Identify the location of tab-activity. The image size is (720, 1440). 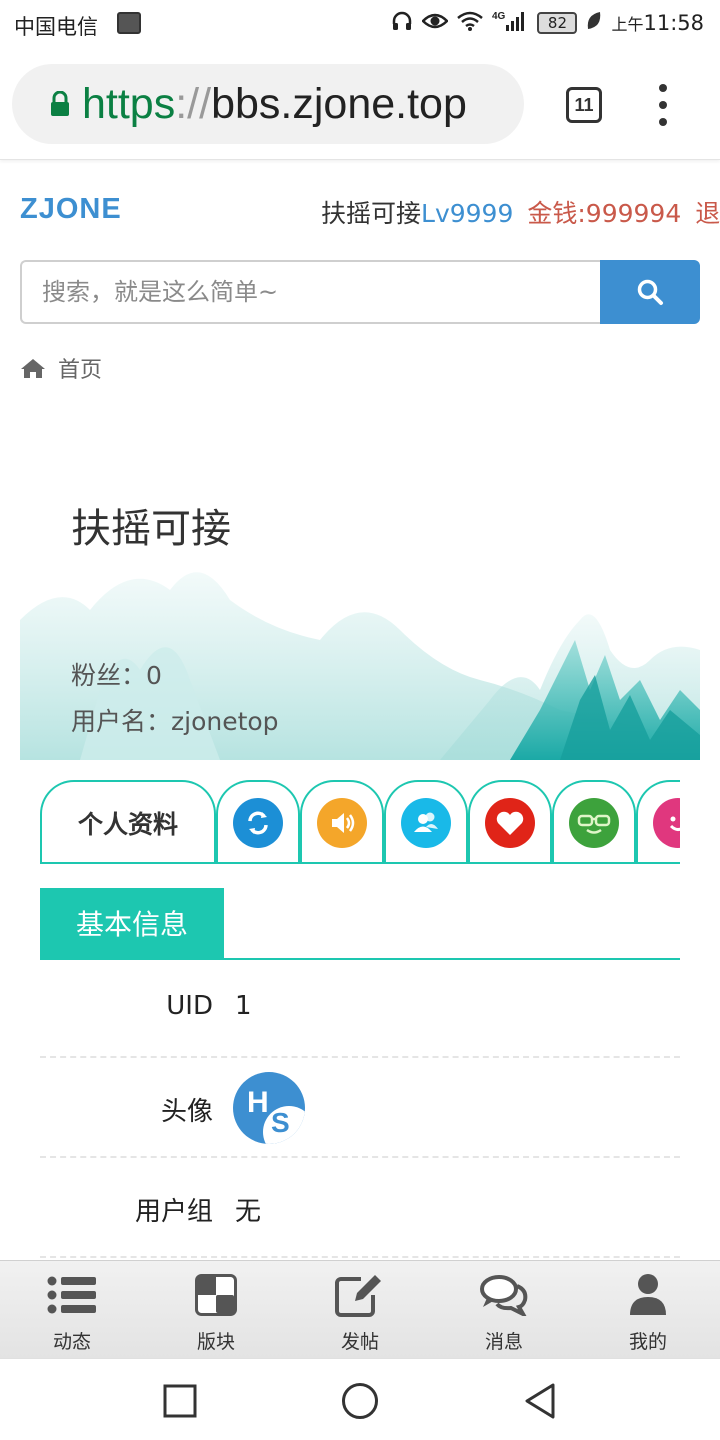
(258, 821).